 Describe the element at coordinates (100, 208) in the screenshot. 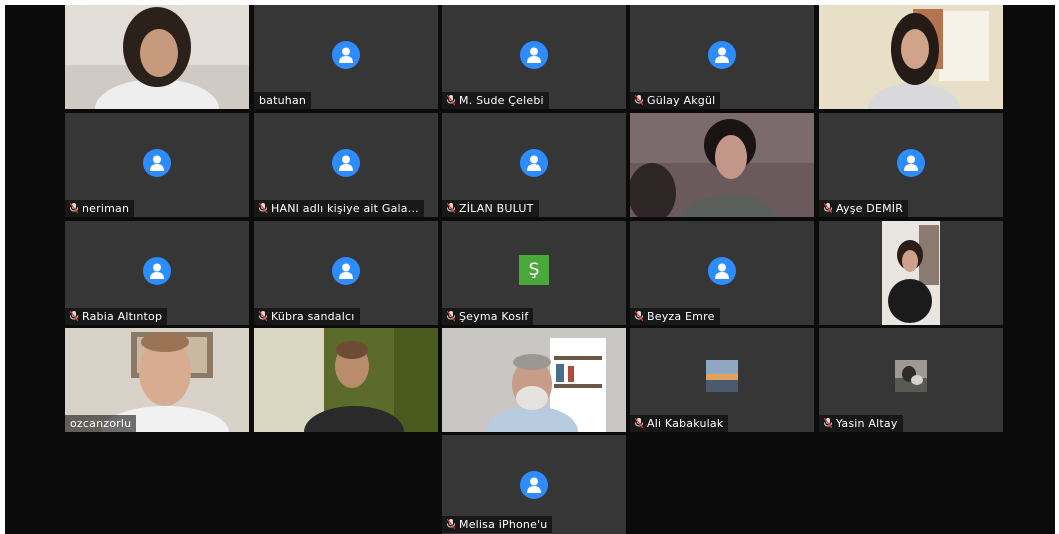

I see `participant-name: neriman` at that location.